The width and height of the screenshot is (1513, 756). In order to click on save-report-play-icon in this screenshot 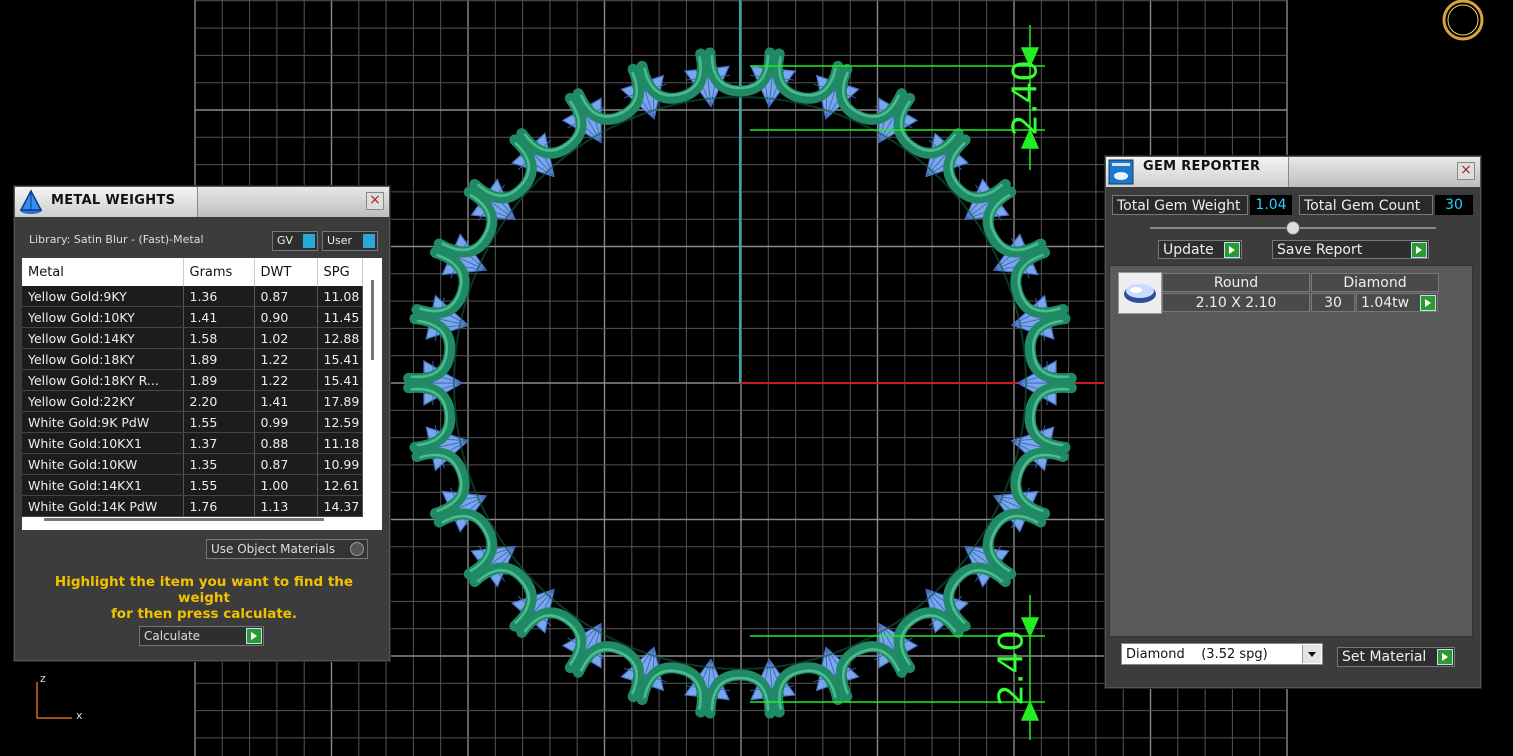, I will do `click(1419, 250)`.